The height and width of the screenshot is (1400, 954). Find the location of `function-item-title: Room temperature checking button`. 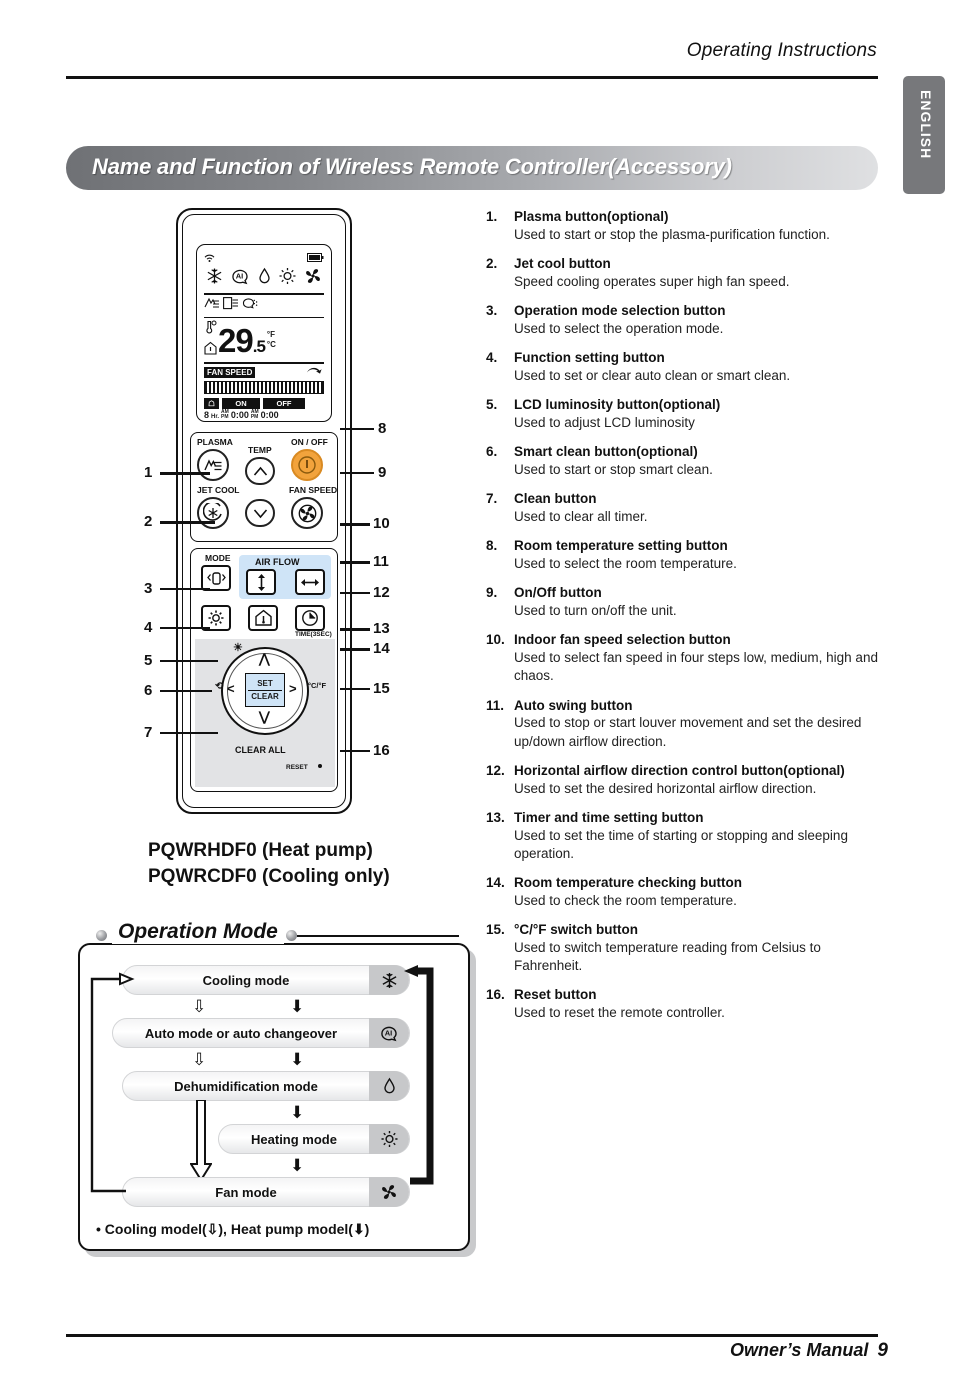

function-item-title: Room temperature checking button is located at coordinates (628, 883).